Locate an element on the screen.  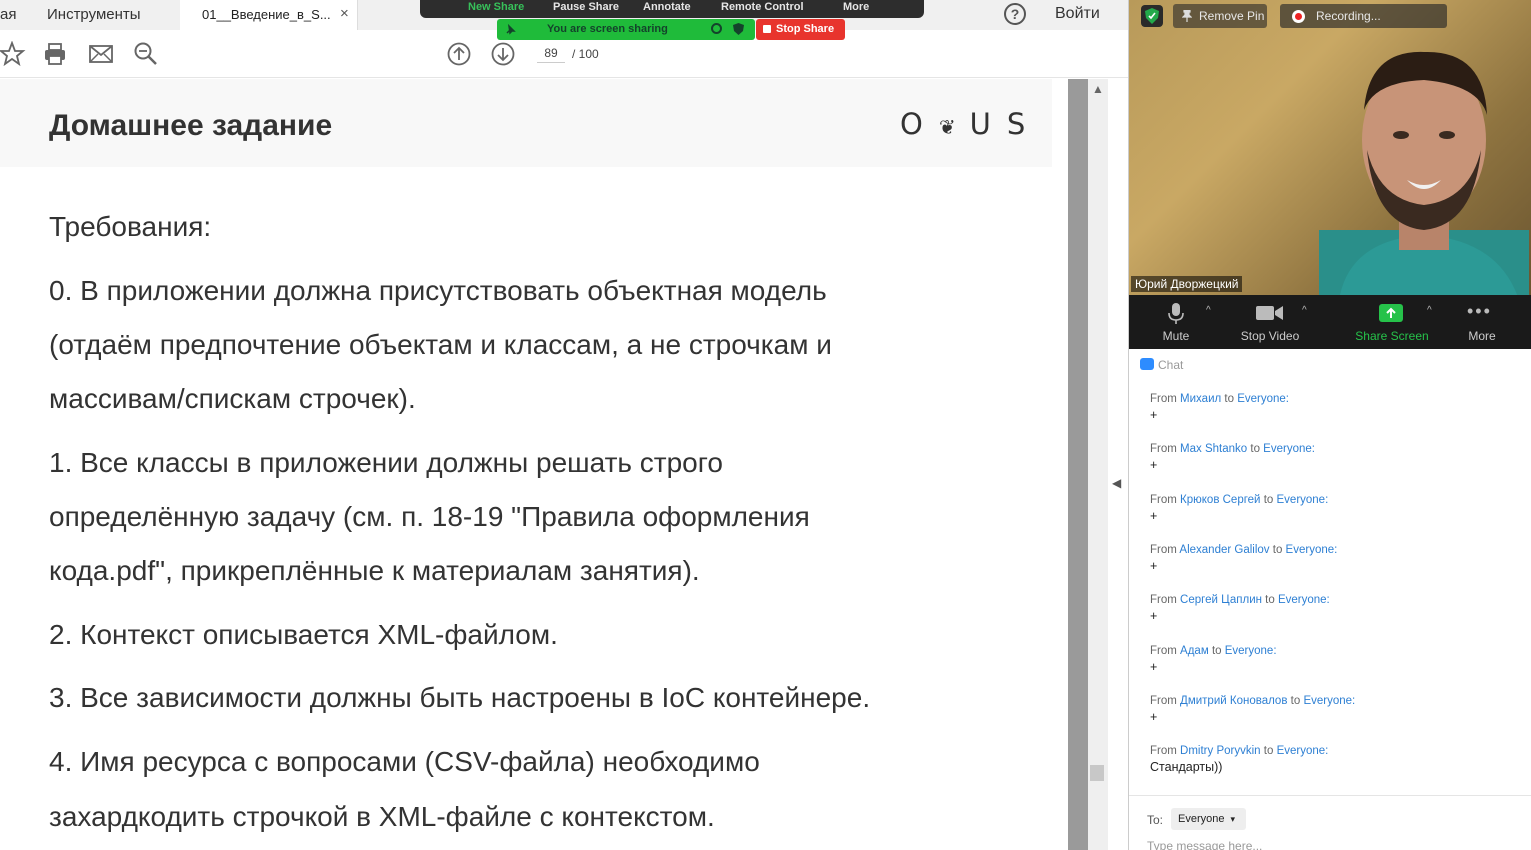
share-more-button: More is located at coordinates (856, 7).